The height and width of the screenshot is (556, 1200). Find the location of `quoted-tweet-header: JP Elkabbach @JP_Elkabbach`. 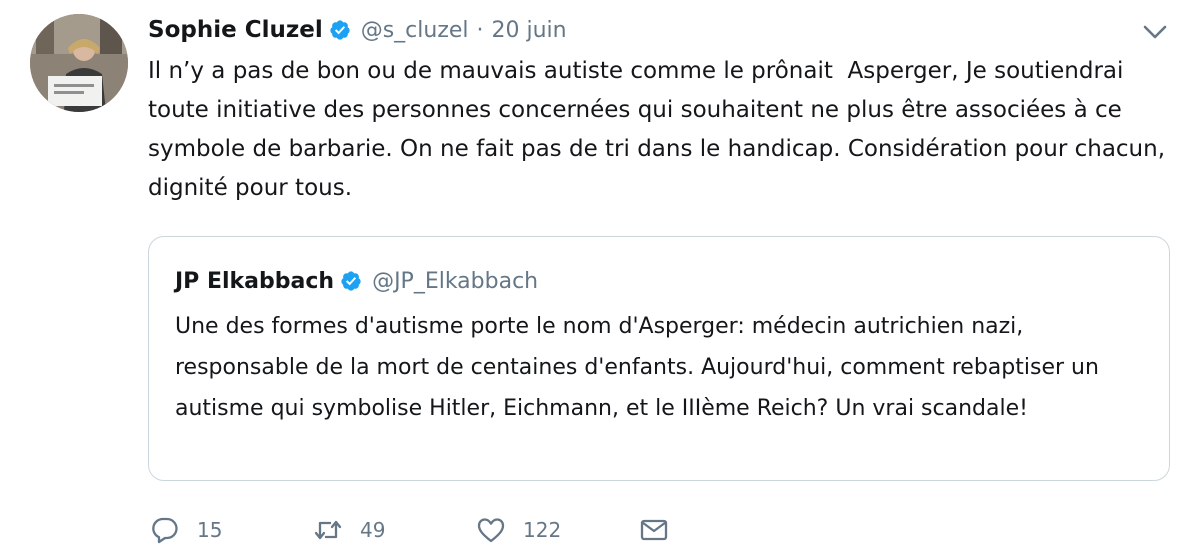

quoted-tweet-header: JP Elkabbach @JP_Elkabbach is located at coordinates (356, 281).